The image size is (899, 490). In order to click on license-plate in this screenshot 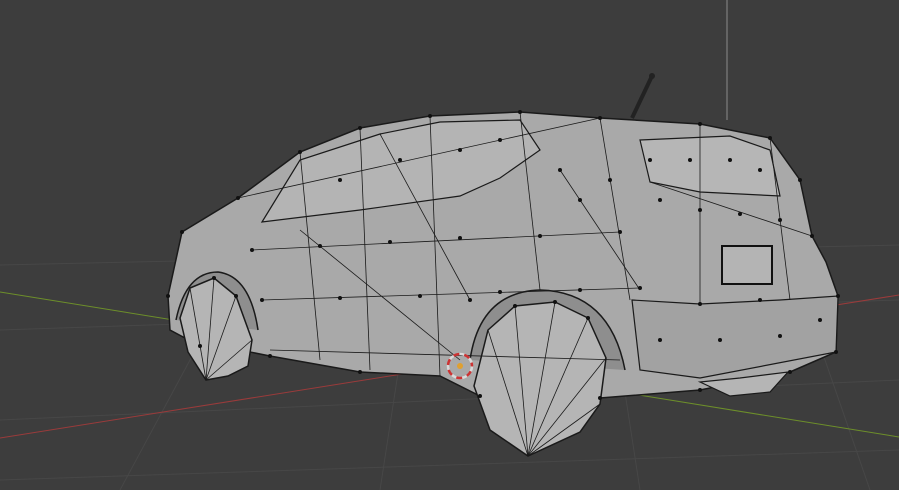, I will do `click(747, 265)`.